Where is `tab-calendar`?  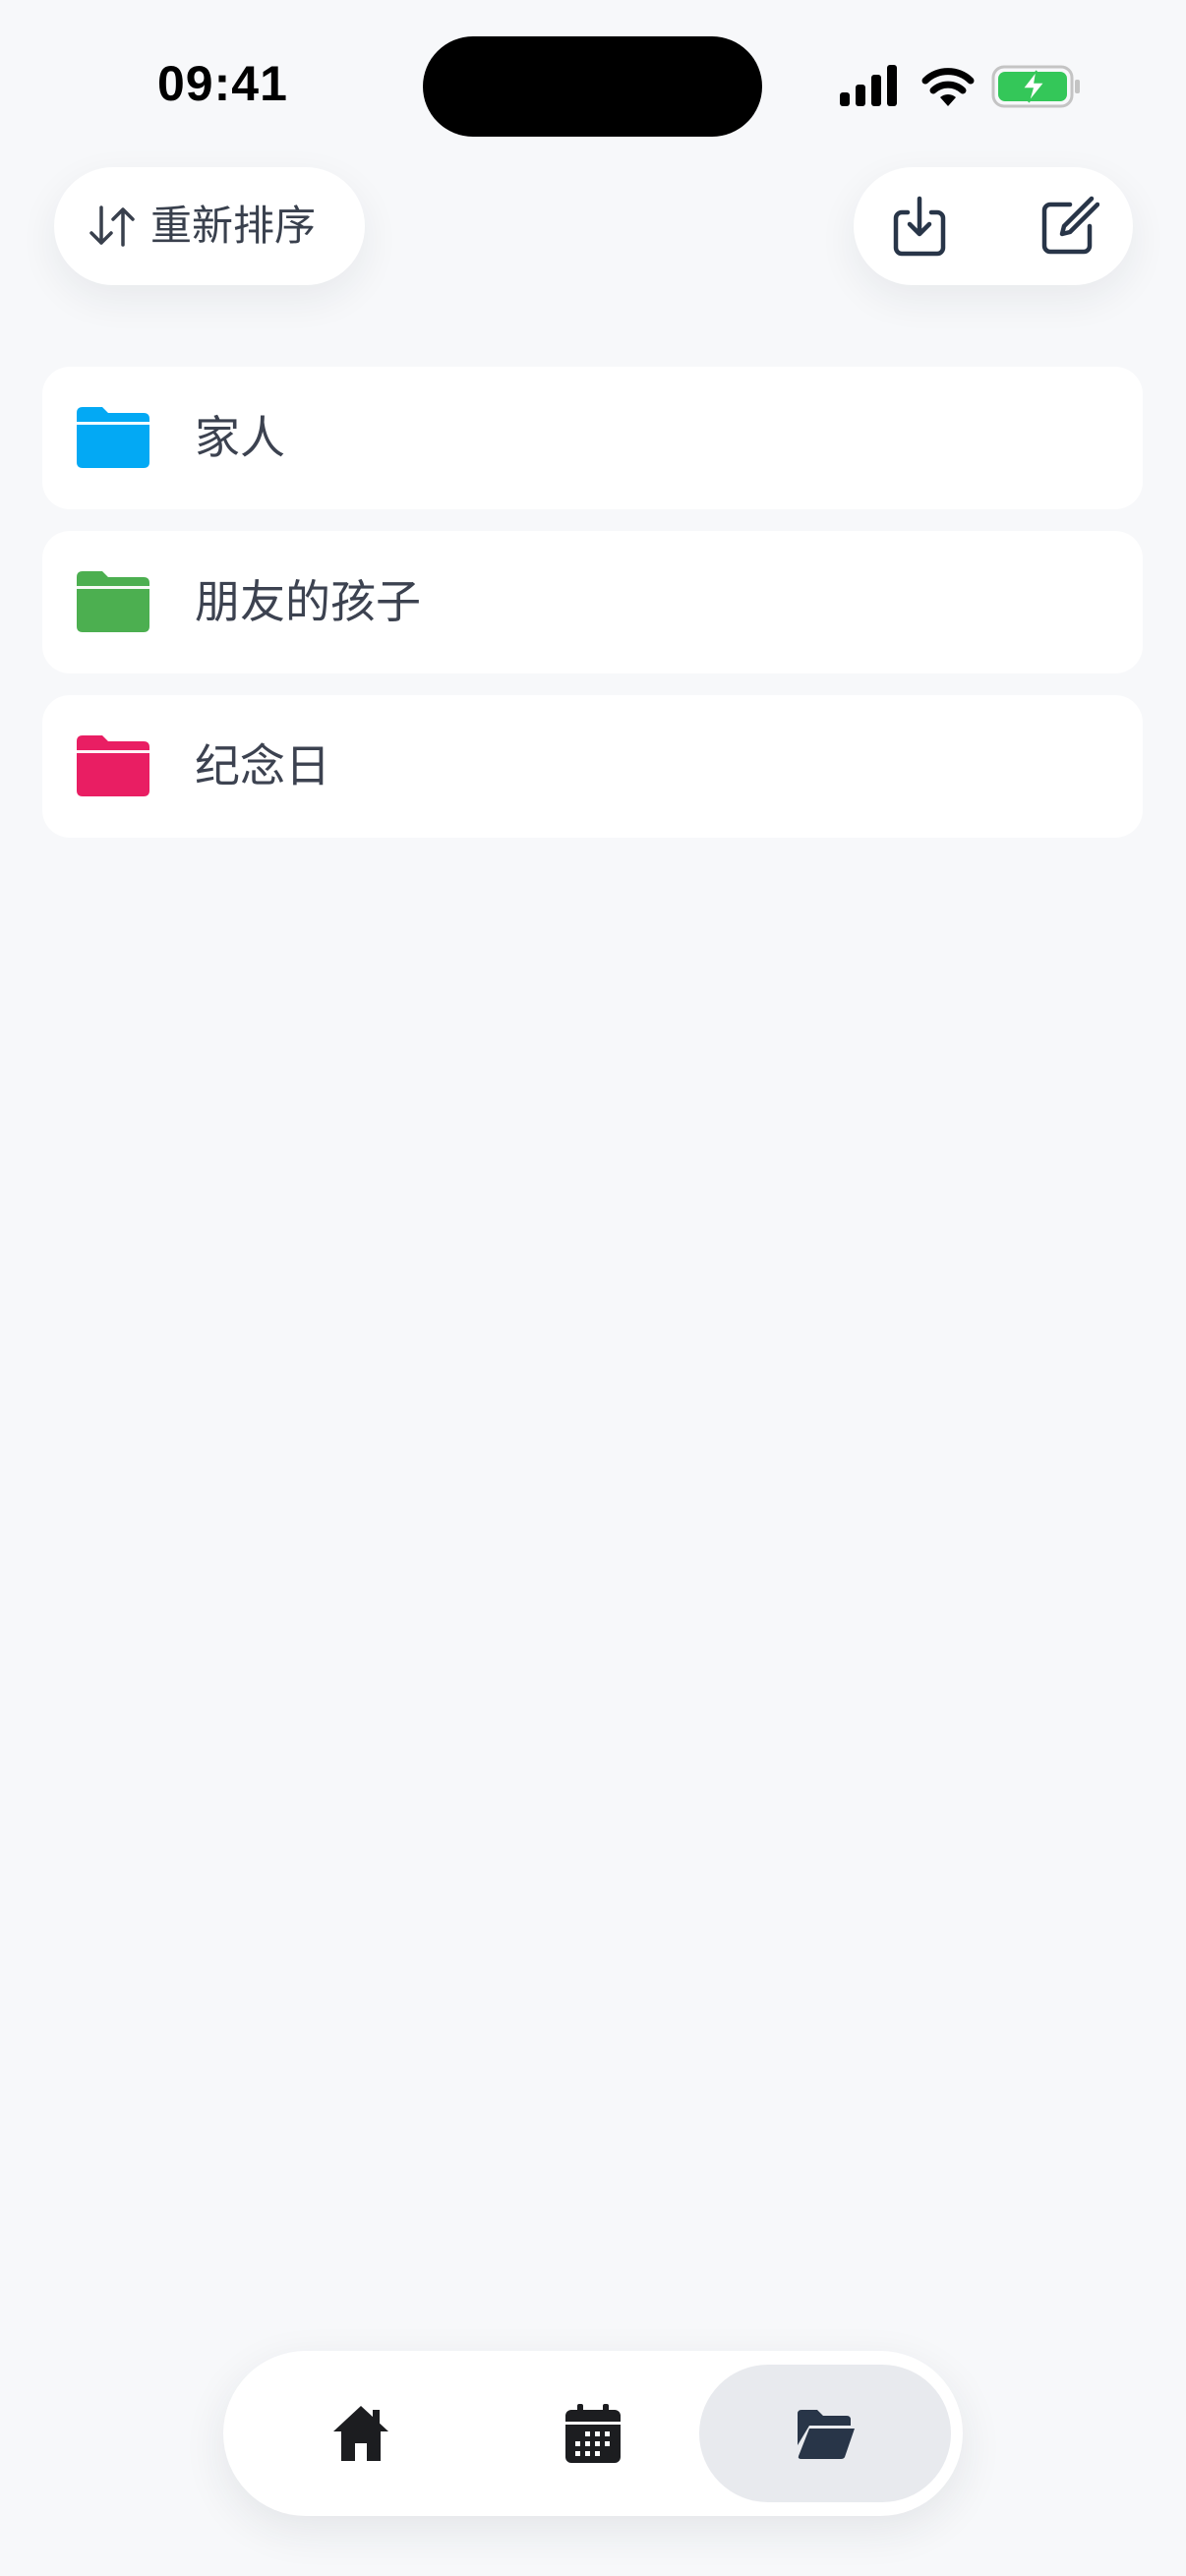
tab-calendar is located at coordinates (593, 2433).